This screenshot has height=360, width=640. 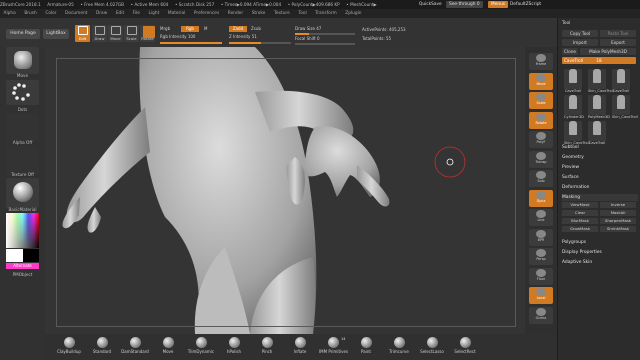 I want to click on brush-imm-primitives-button: IMM Primitives 14, so click(x=333, y=345).